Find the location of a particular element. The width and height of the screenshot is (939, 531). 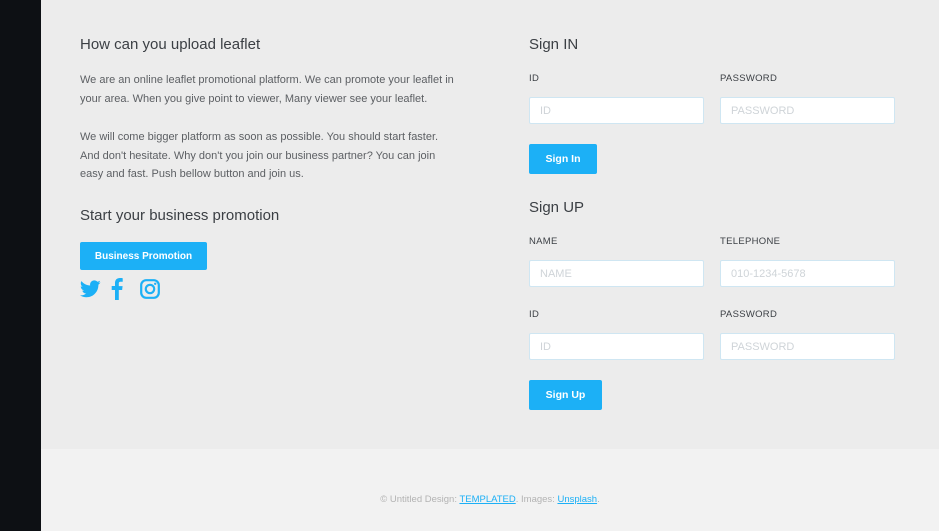

facebook-icon is located at coordinates (122, 289).